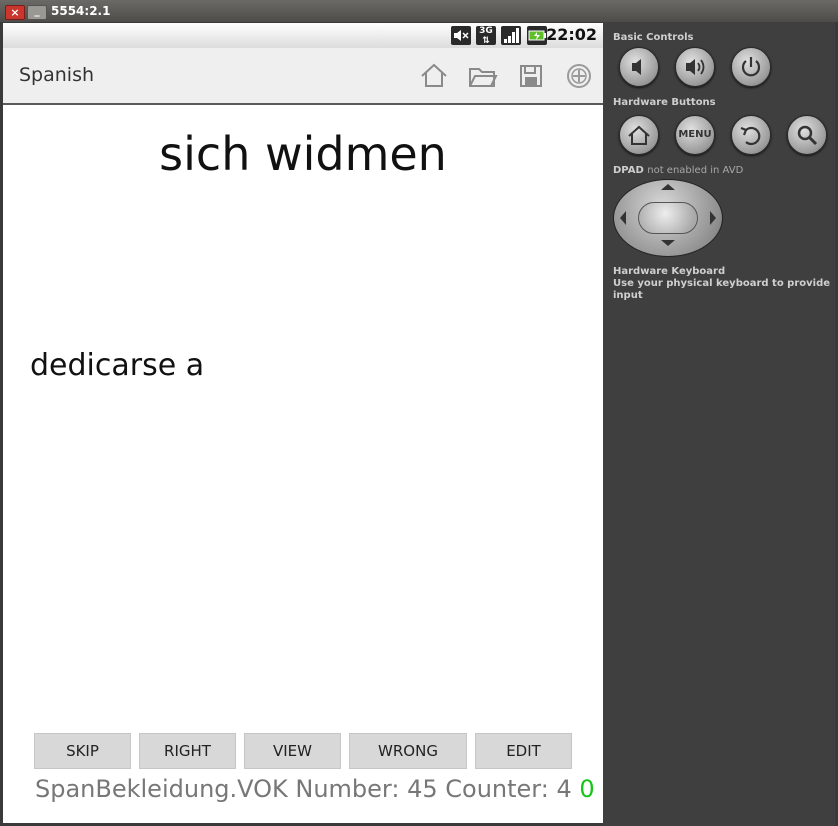 The image size is (838, 826). Describe the element at coordinates (695, 67) in the screenshot. I see `volume-up-icon` at that location.